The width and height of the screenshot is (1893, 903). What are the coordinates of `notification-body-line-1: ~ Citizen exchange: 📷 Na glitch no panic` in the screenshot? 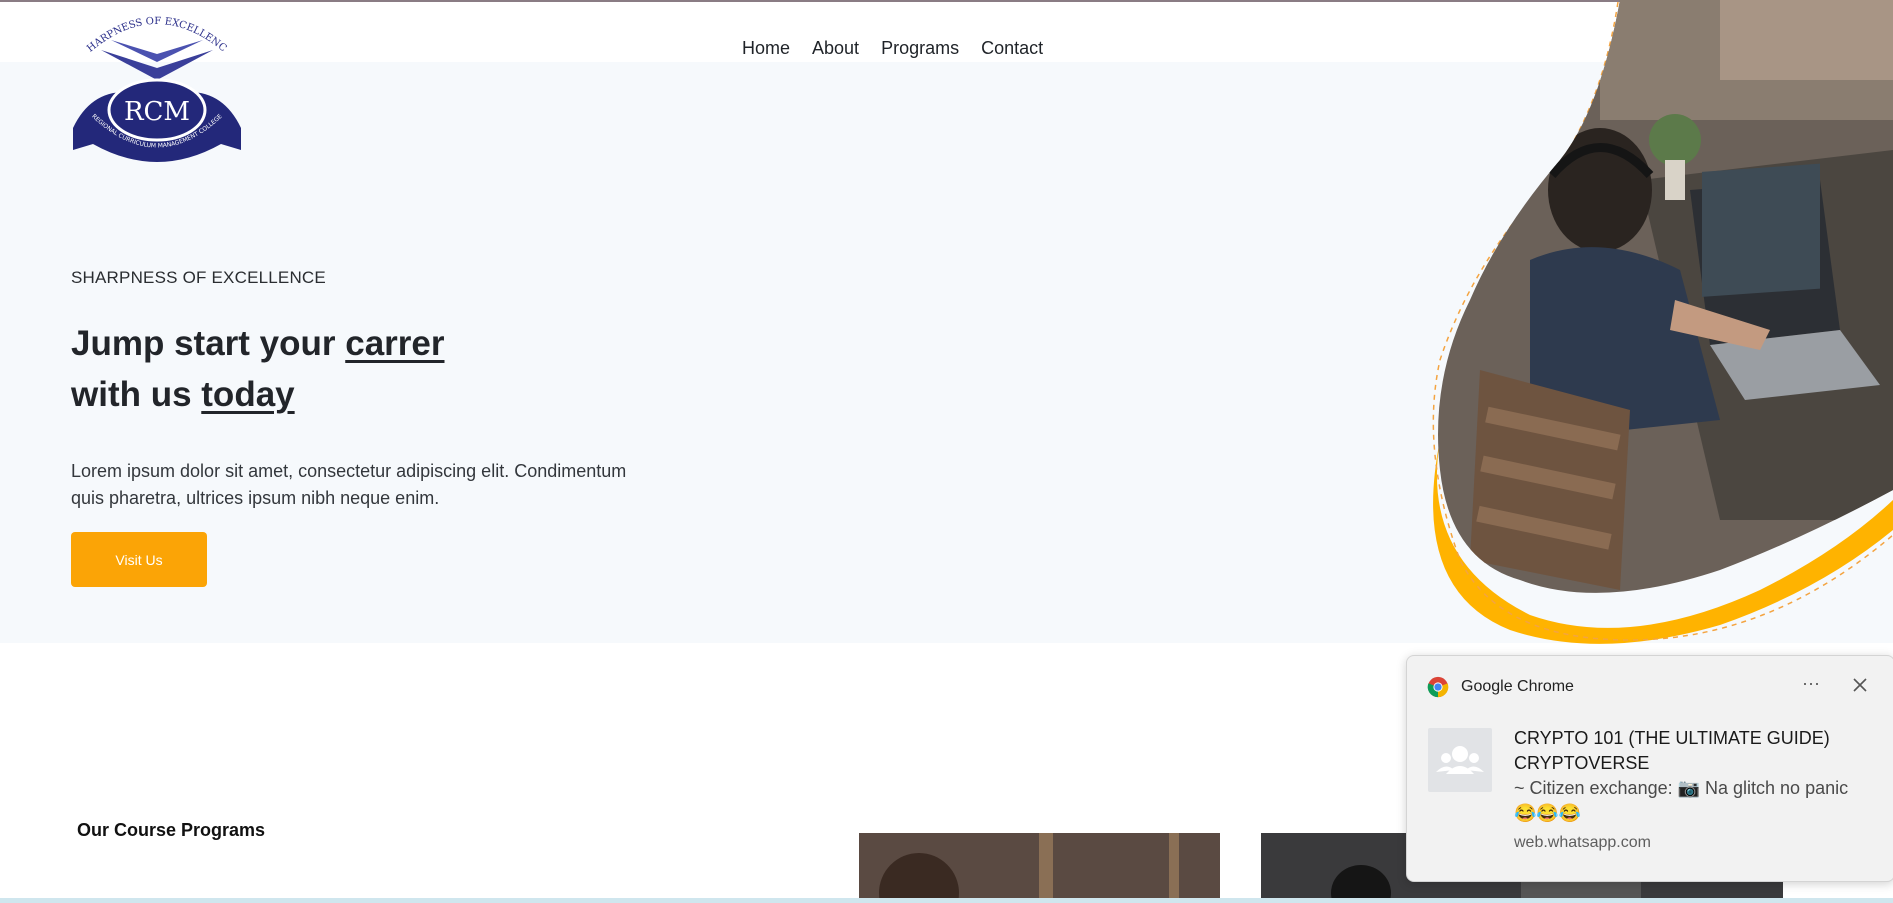 It's located at (1681, 788).